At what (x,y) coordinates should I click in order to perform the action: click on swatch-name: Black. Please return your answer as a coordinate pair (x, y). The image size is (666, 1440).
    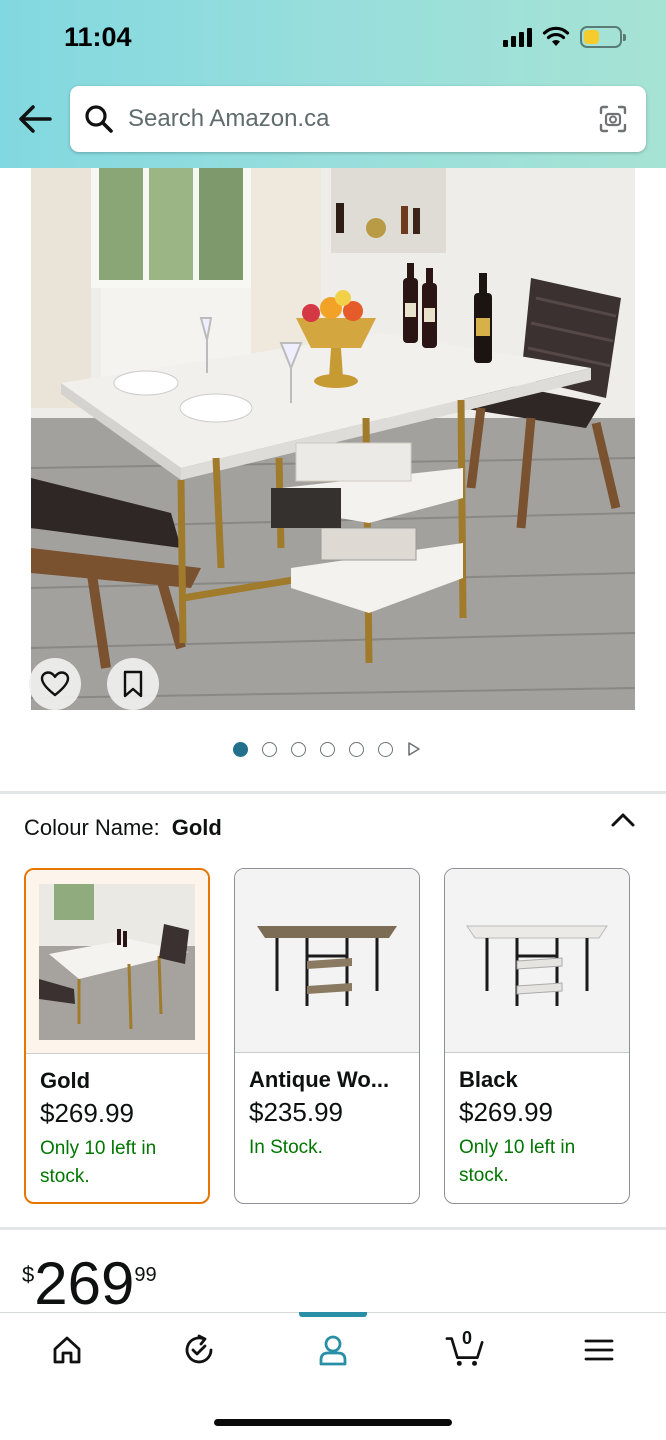
    Looking at the image, I should click on (488, 1079).